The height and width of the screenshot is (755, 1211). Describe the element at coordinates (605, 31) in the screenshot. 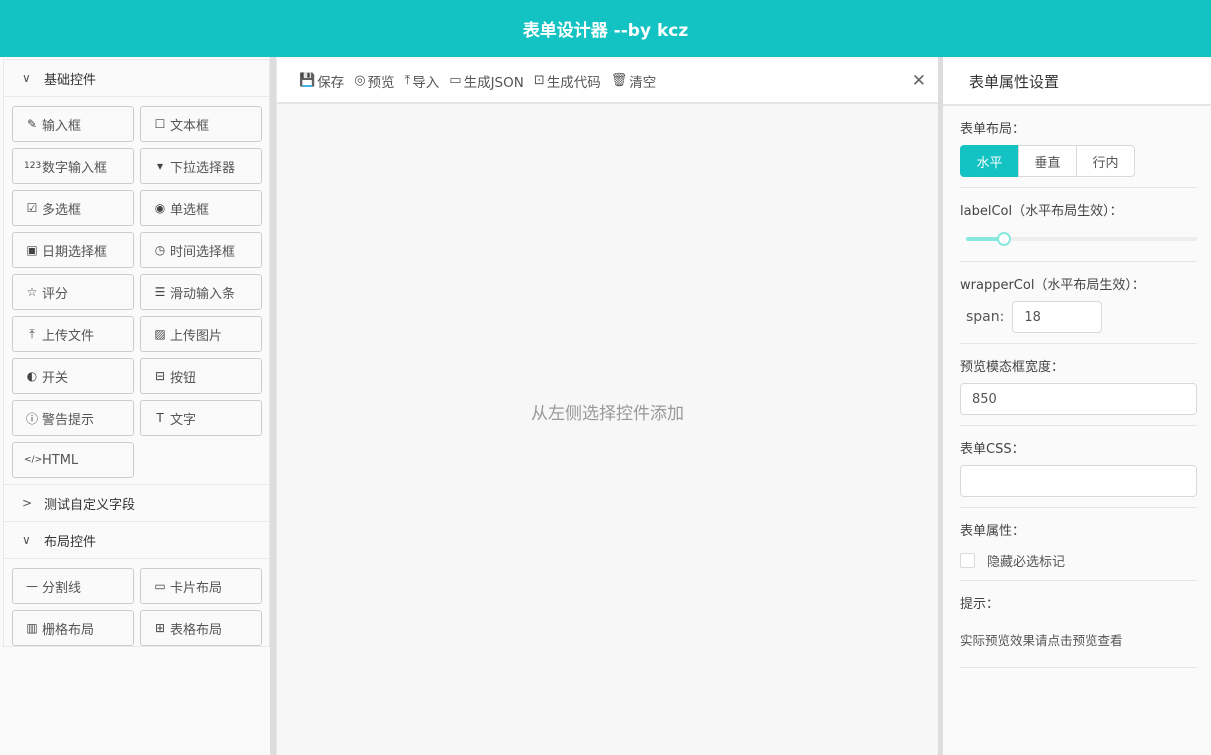

I see `app-title: 表单设计器 --by kcz` at that location.